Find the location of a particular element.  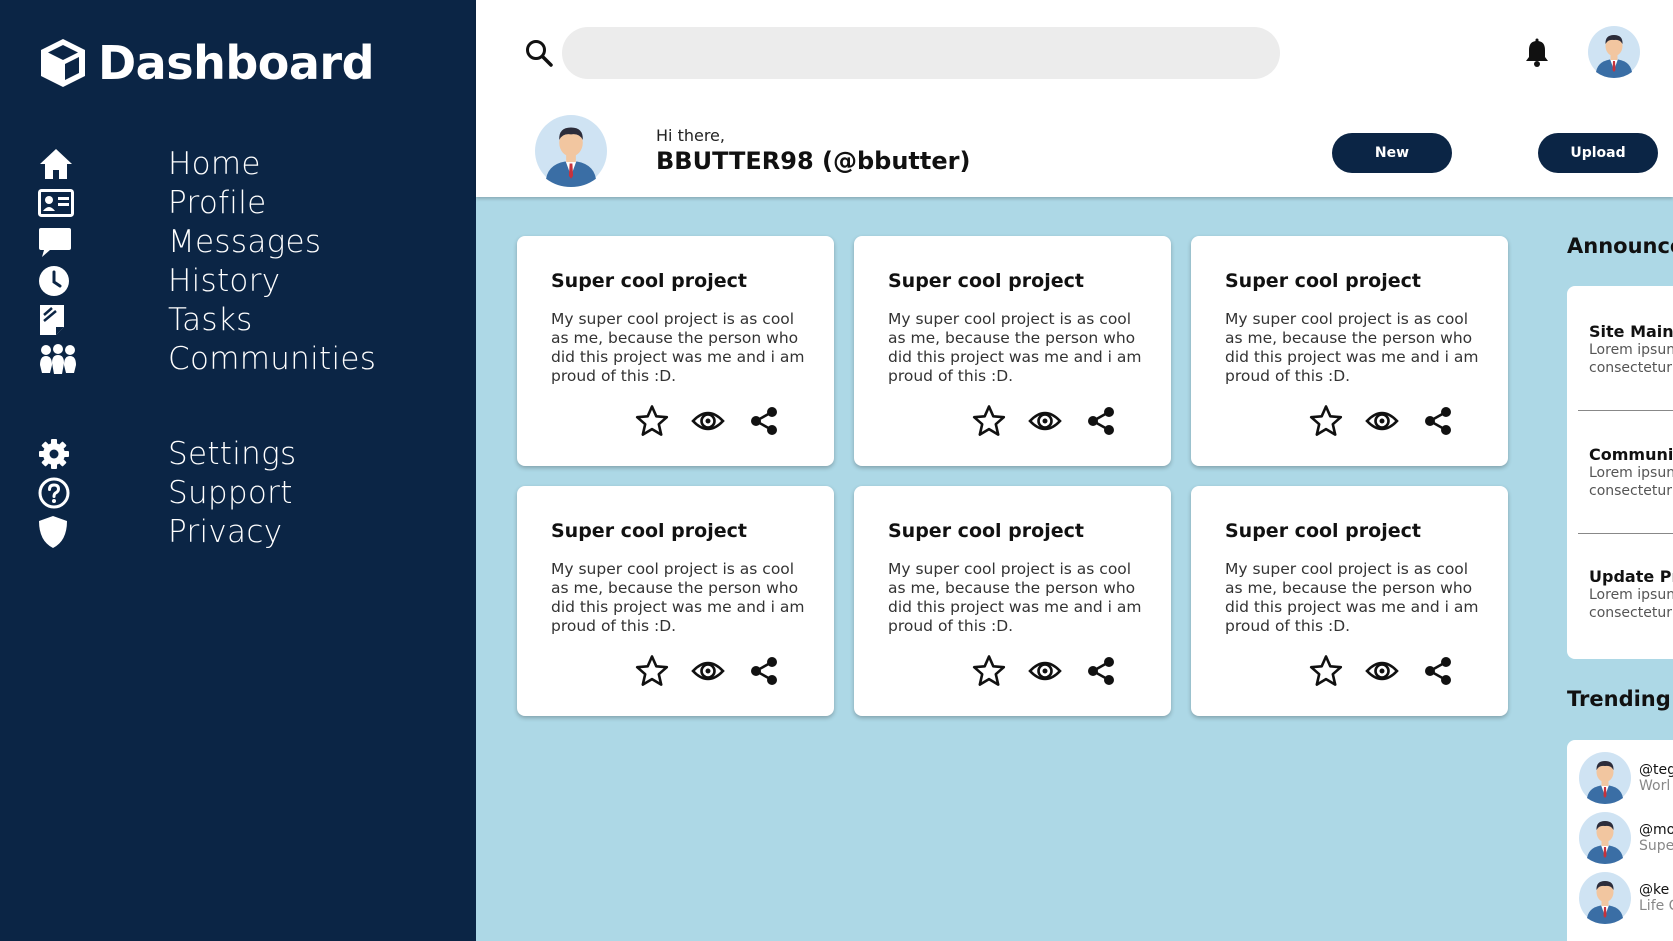

nav-item-messages: Messages is located at coordinates (207, 241).